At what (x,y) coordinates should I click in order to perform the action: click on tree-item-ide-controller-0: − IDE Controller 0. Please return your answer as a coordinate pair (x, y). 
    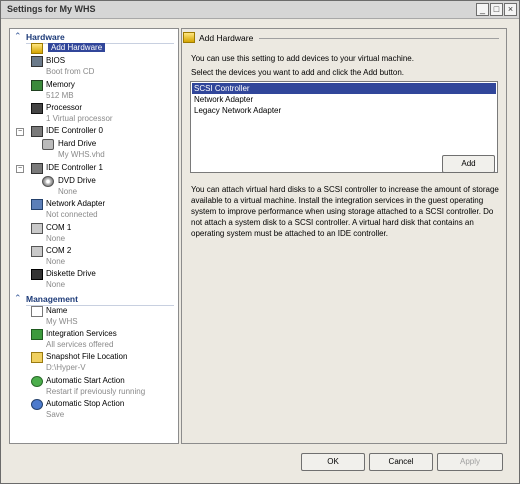
    Looking at the image, I should click on (94, 132).